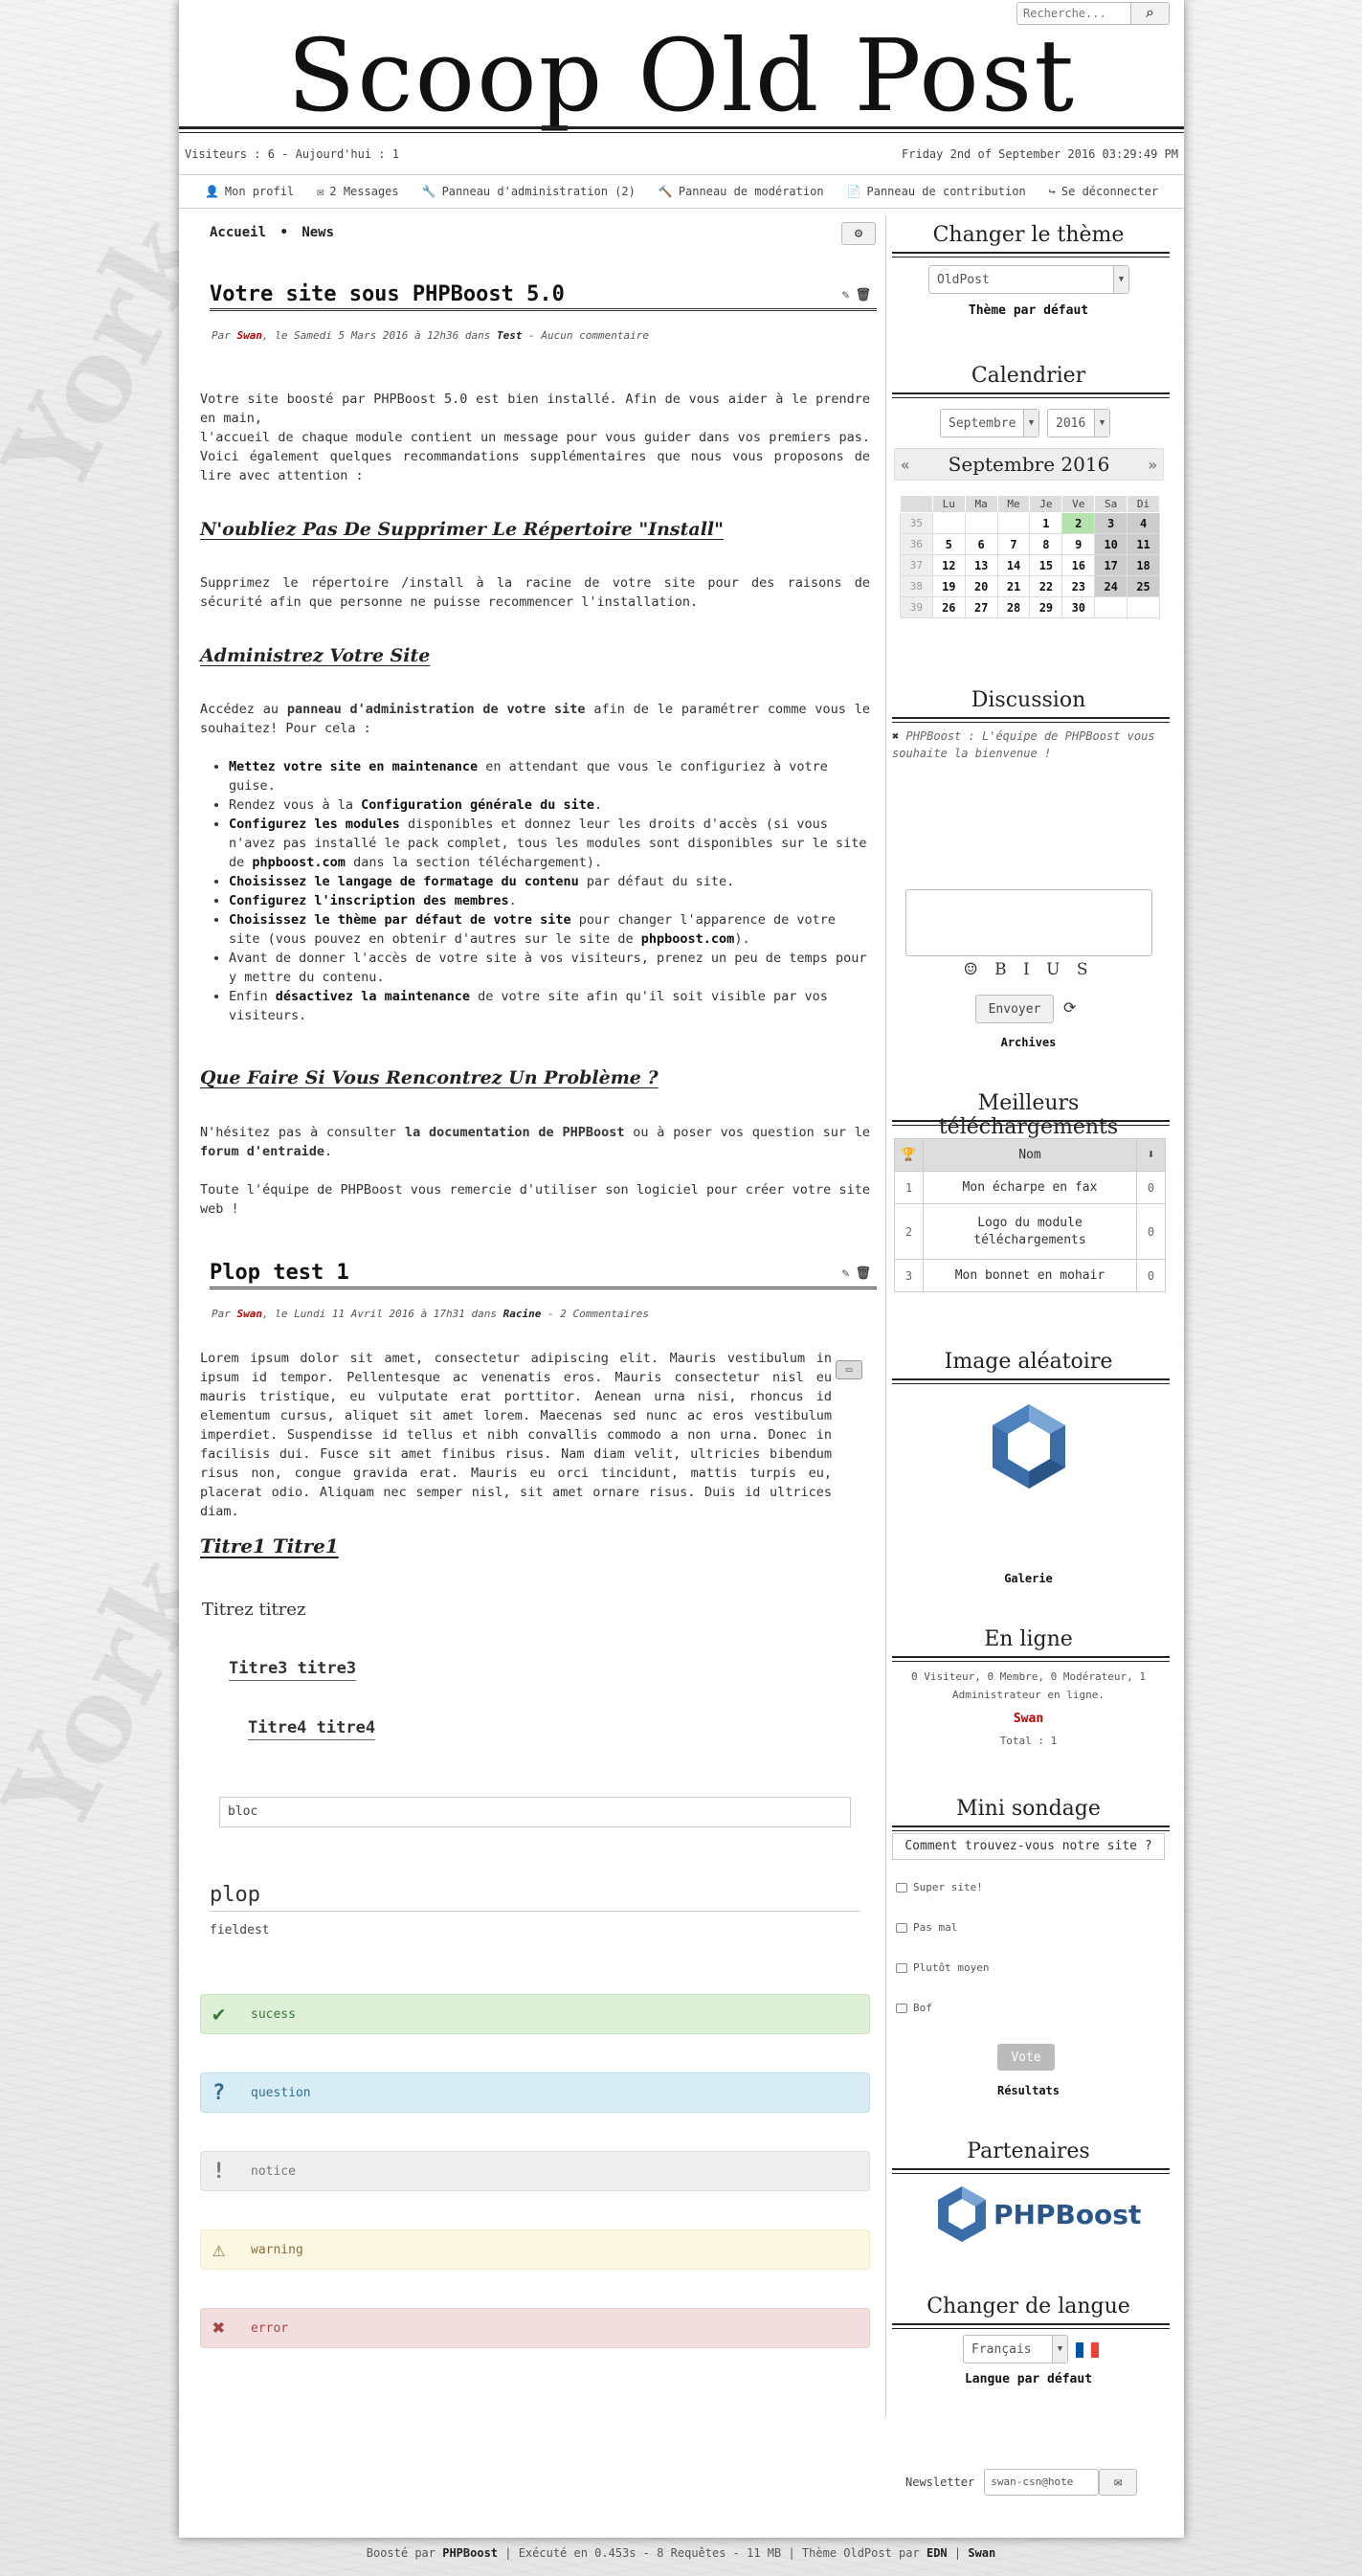 The height and width of the screenshot is (2576, 1362). Describe the element at coordinates (219, 2093) in the screenshot. I see `question-icon: ?` at that location.